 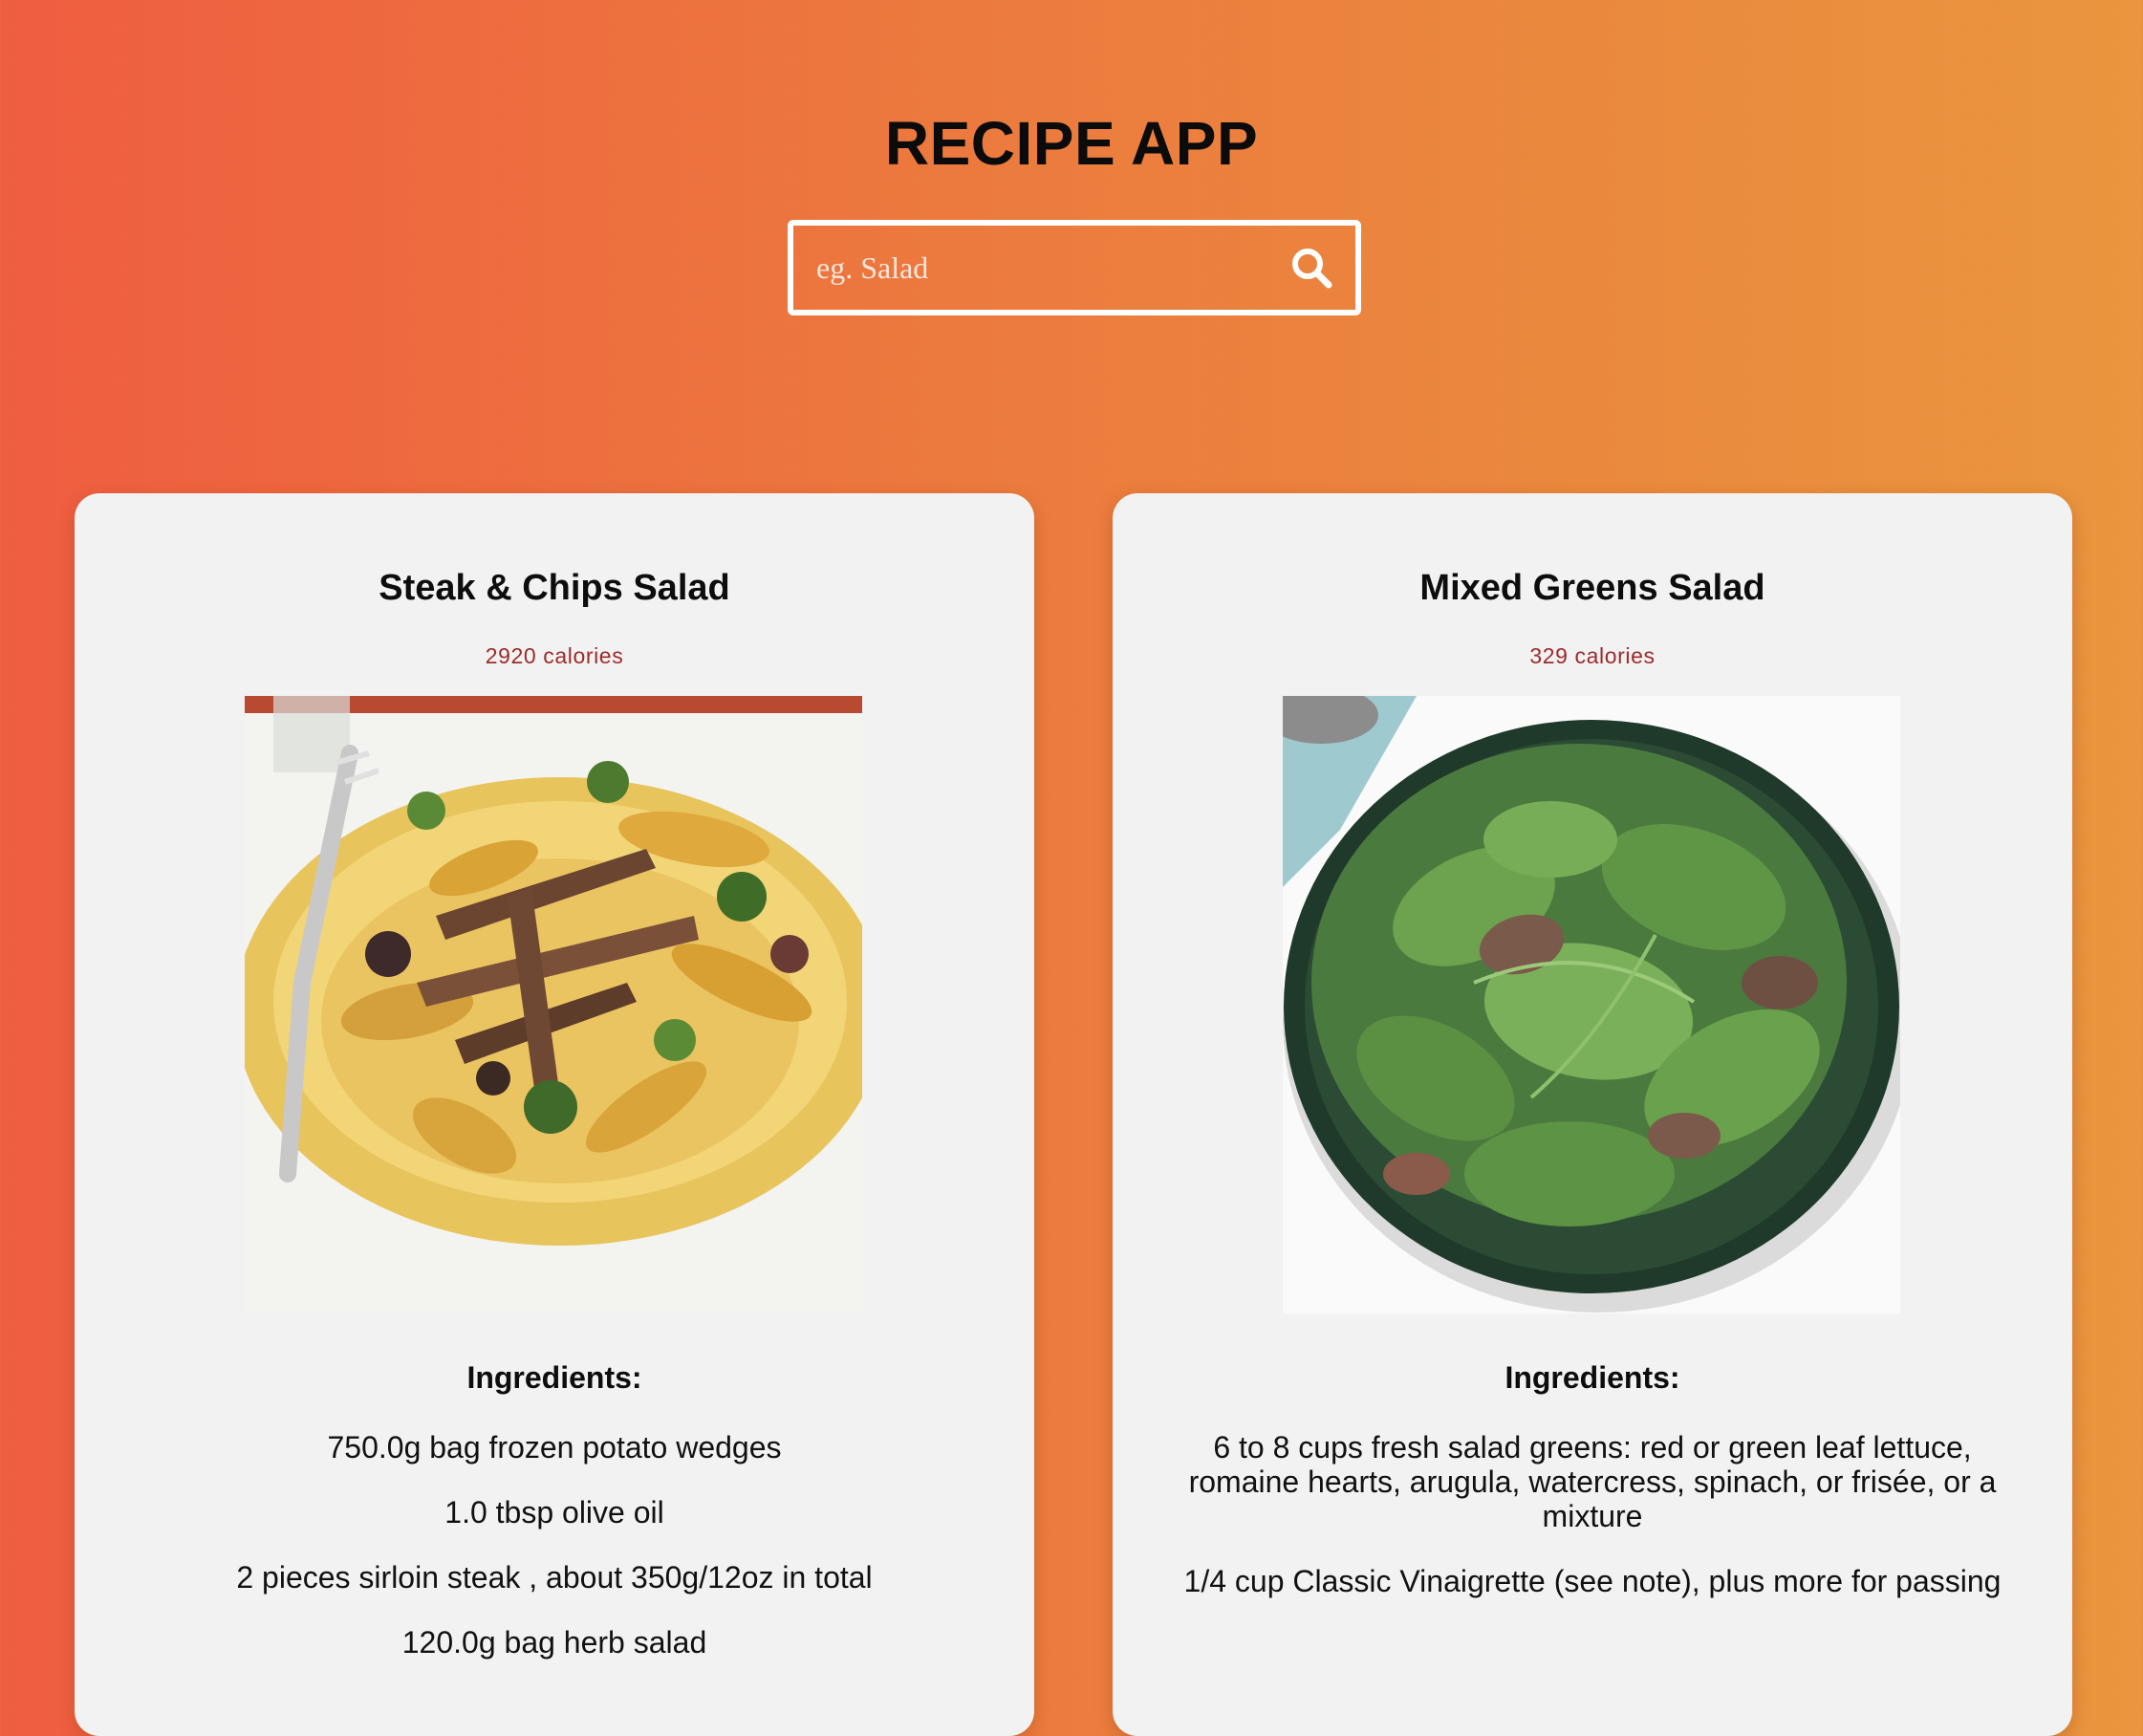 I want to click on recipe-calories: 329 calories, so click(x=1592, y=655).